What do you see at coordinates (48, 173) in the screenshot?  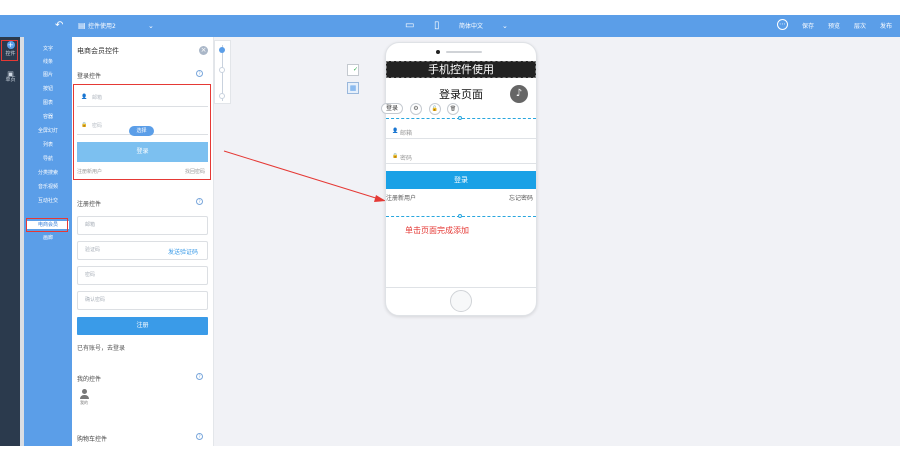 I see `category-item: 分类搜索` at bounding box center [48, 173].